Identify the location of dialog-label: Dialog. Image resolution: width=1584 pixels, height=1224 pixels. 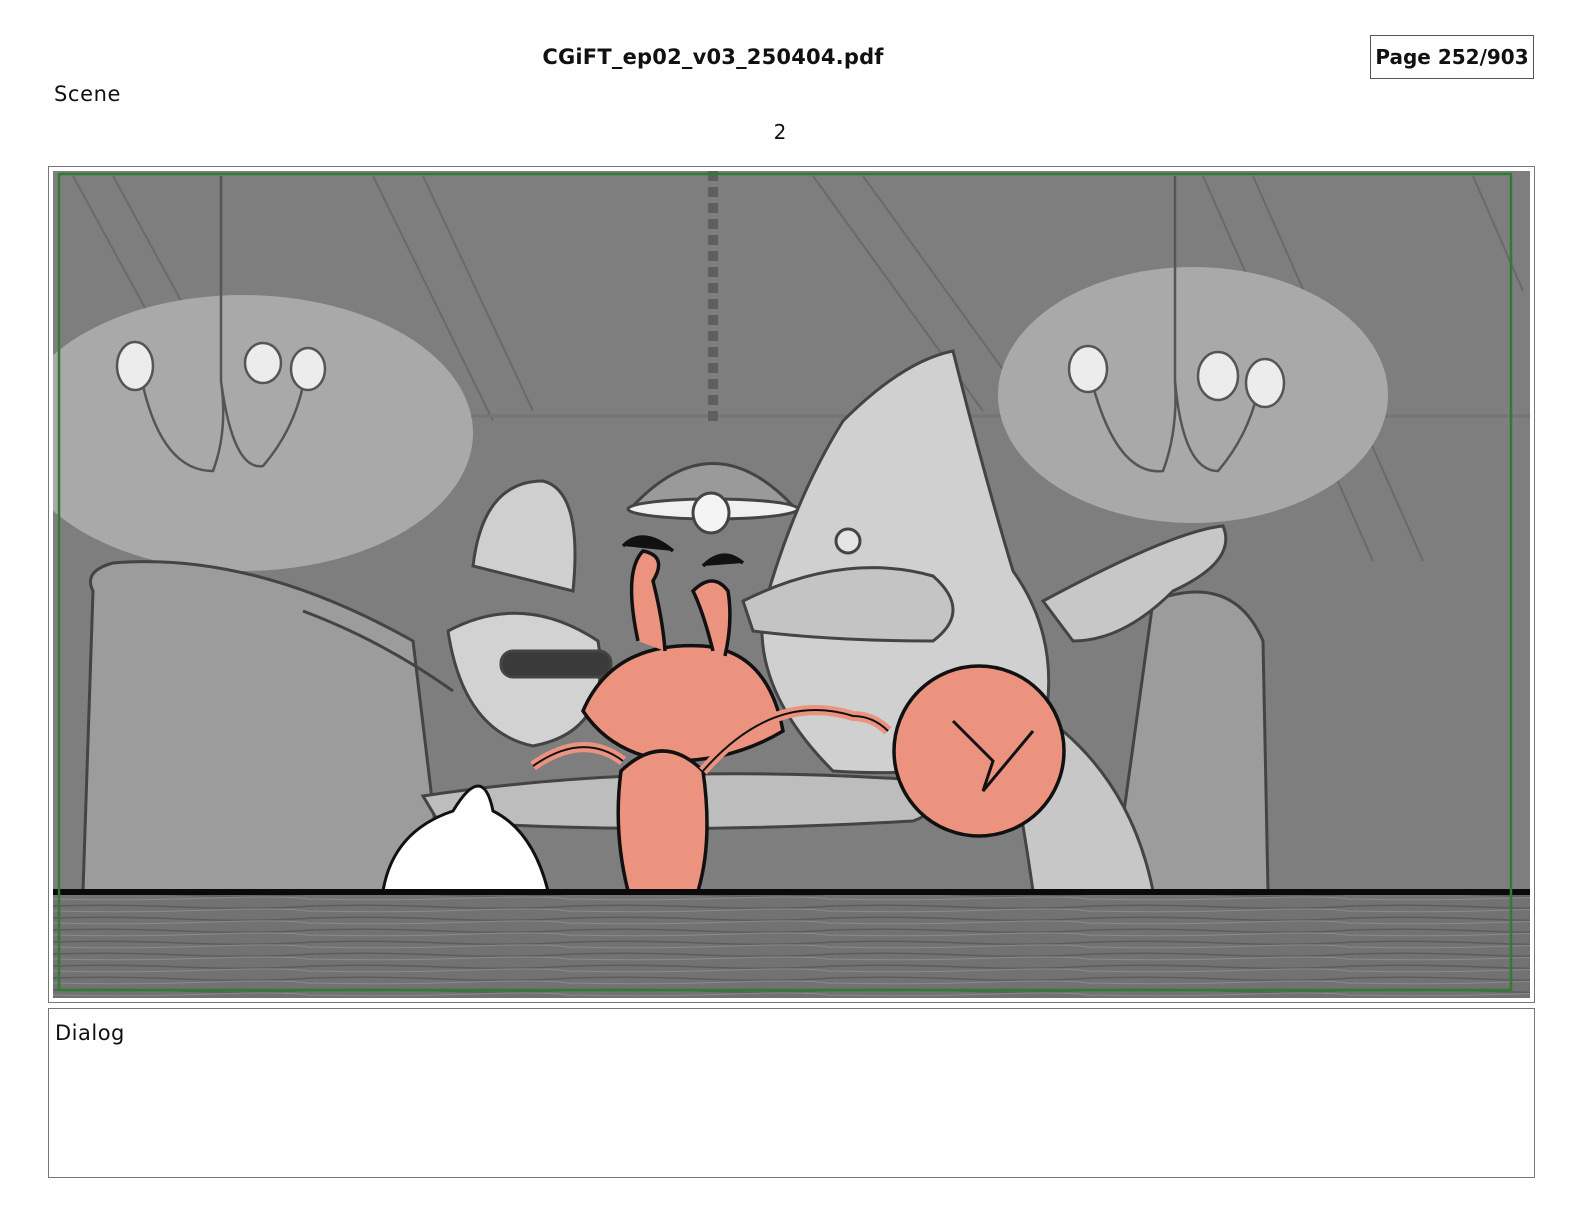
(90, 1033).